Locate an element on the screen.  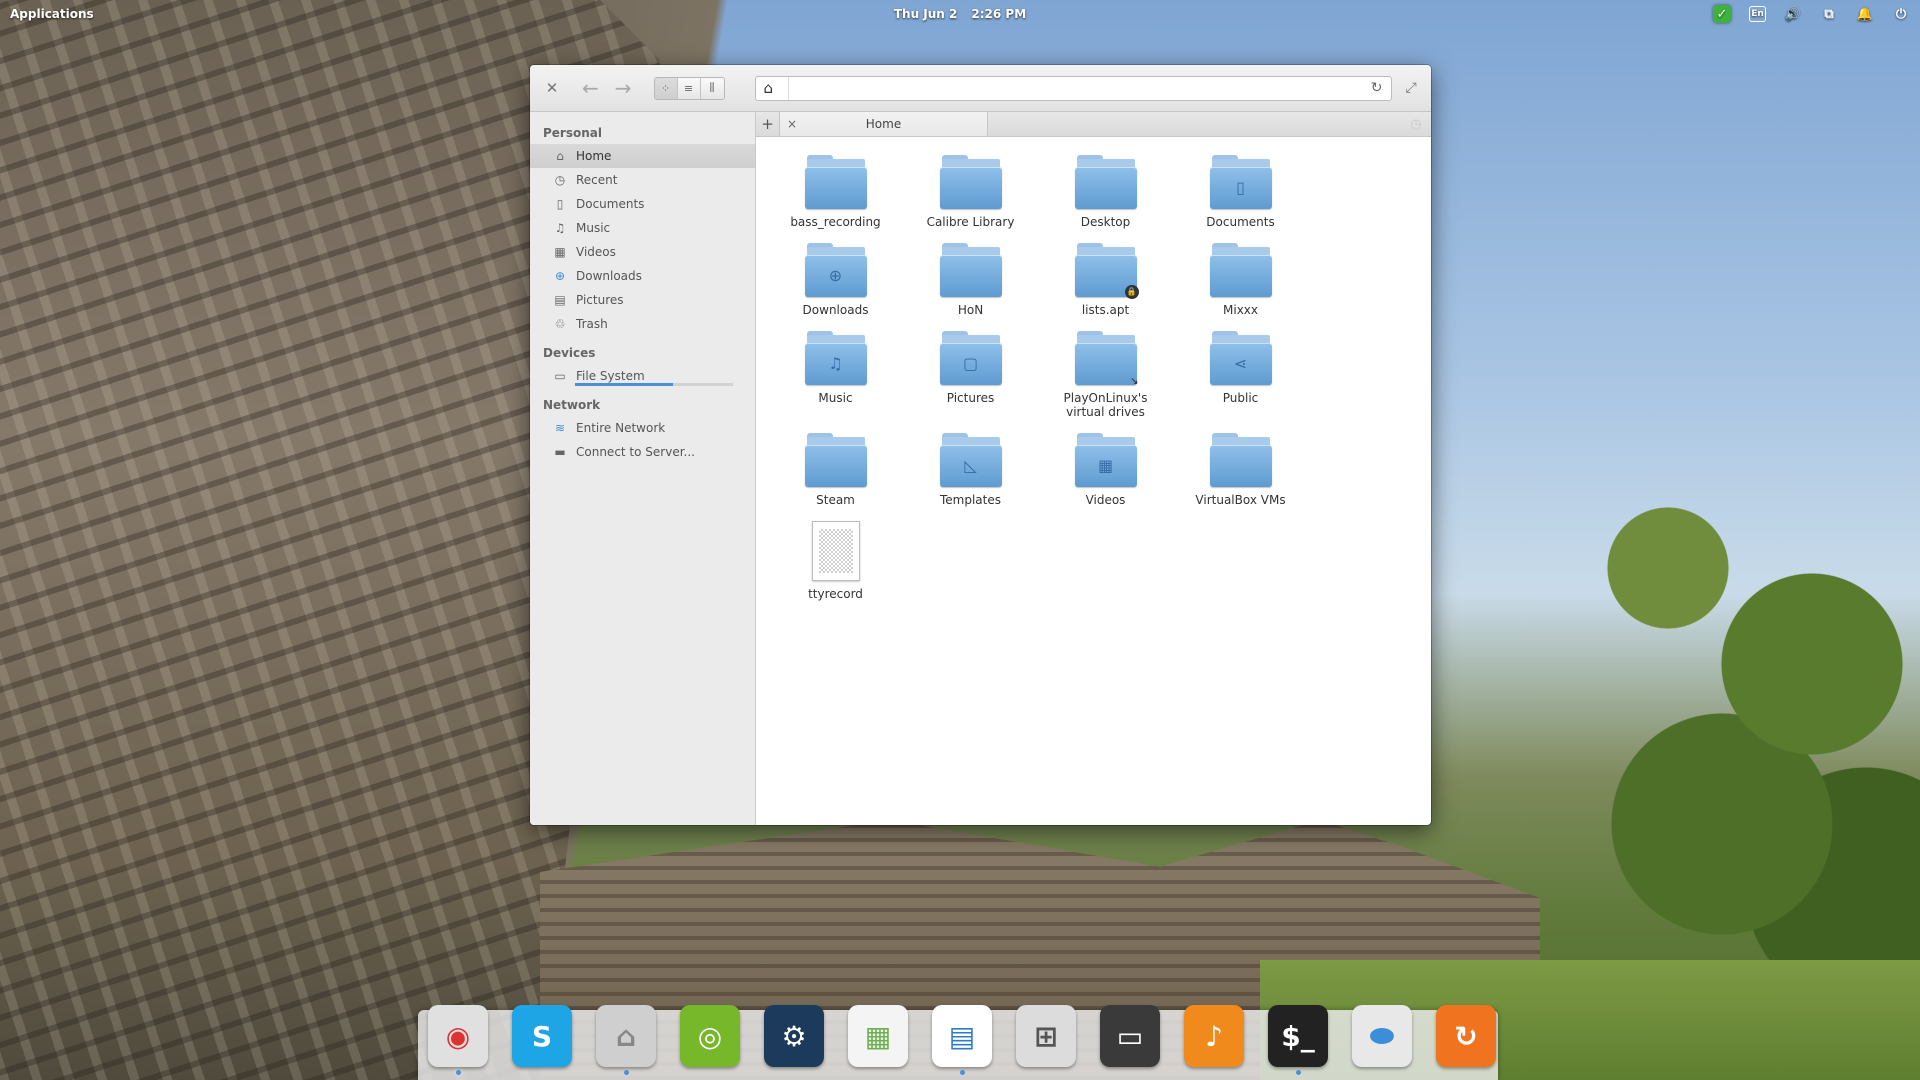
sidebar-item-label: Documents is located at coordinates (610, 204).